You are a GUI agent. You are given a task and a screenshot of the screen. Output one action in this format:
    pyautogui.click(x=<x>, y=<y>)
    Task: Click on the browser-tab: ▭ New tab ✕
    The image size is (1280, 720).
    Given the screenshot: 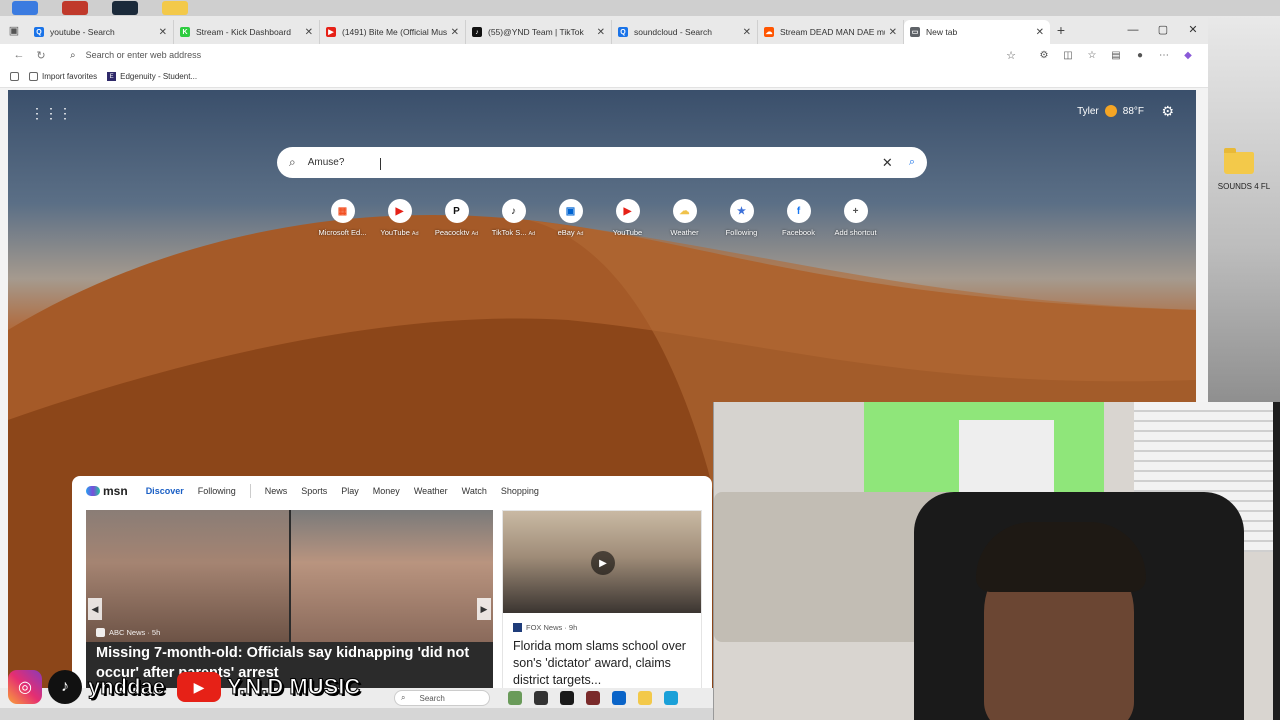 What is the action you would take?
    pyautogui.click(x=977, y=32)
    